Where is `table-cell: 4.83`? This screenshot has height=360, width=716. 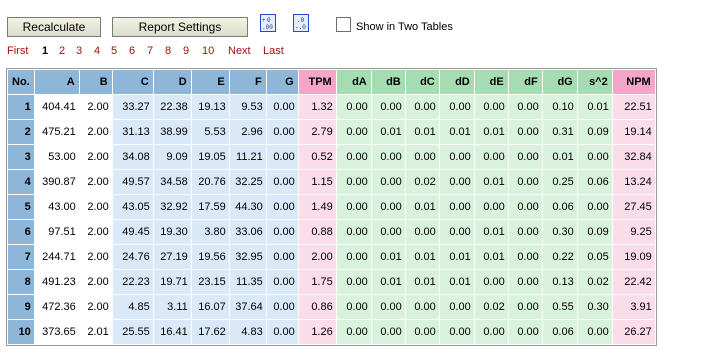
table-cell: 4.83 is located at coordinates (247, 332).